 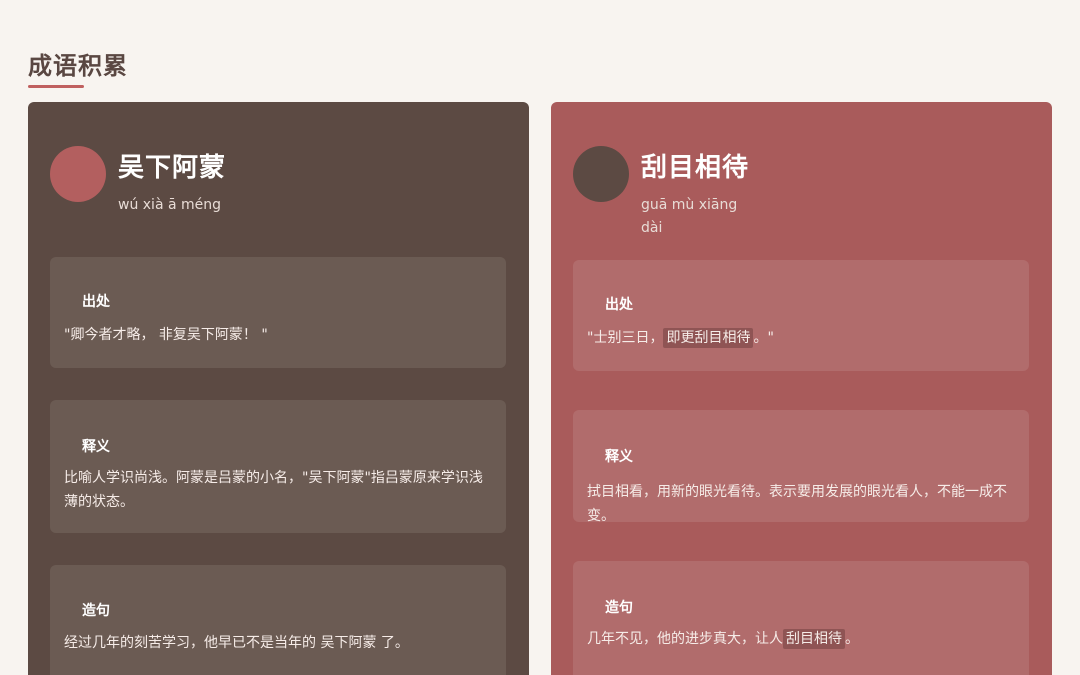 I want to click on section-title: 成语积累, so click(x=78, y=66).